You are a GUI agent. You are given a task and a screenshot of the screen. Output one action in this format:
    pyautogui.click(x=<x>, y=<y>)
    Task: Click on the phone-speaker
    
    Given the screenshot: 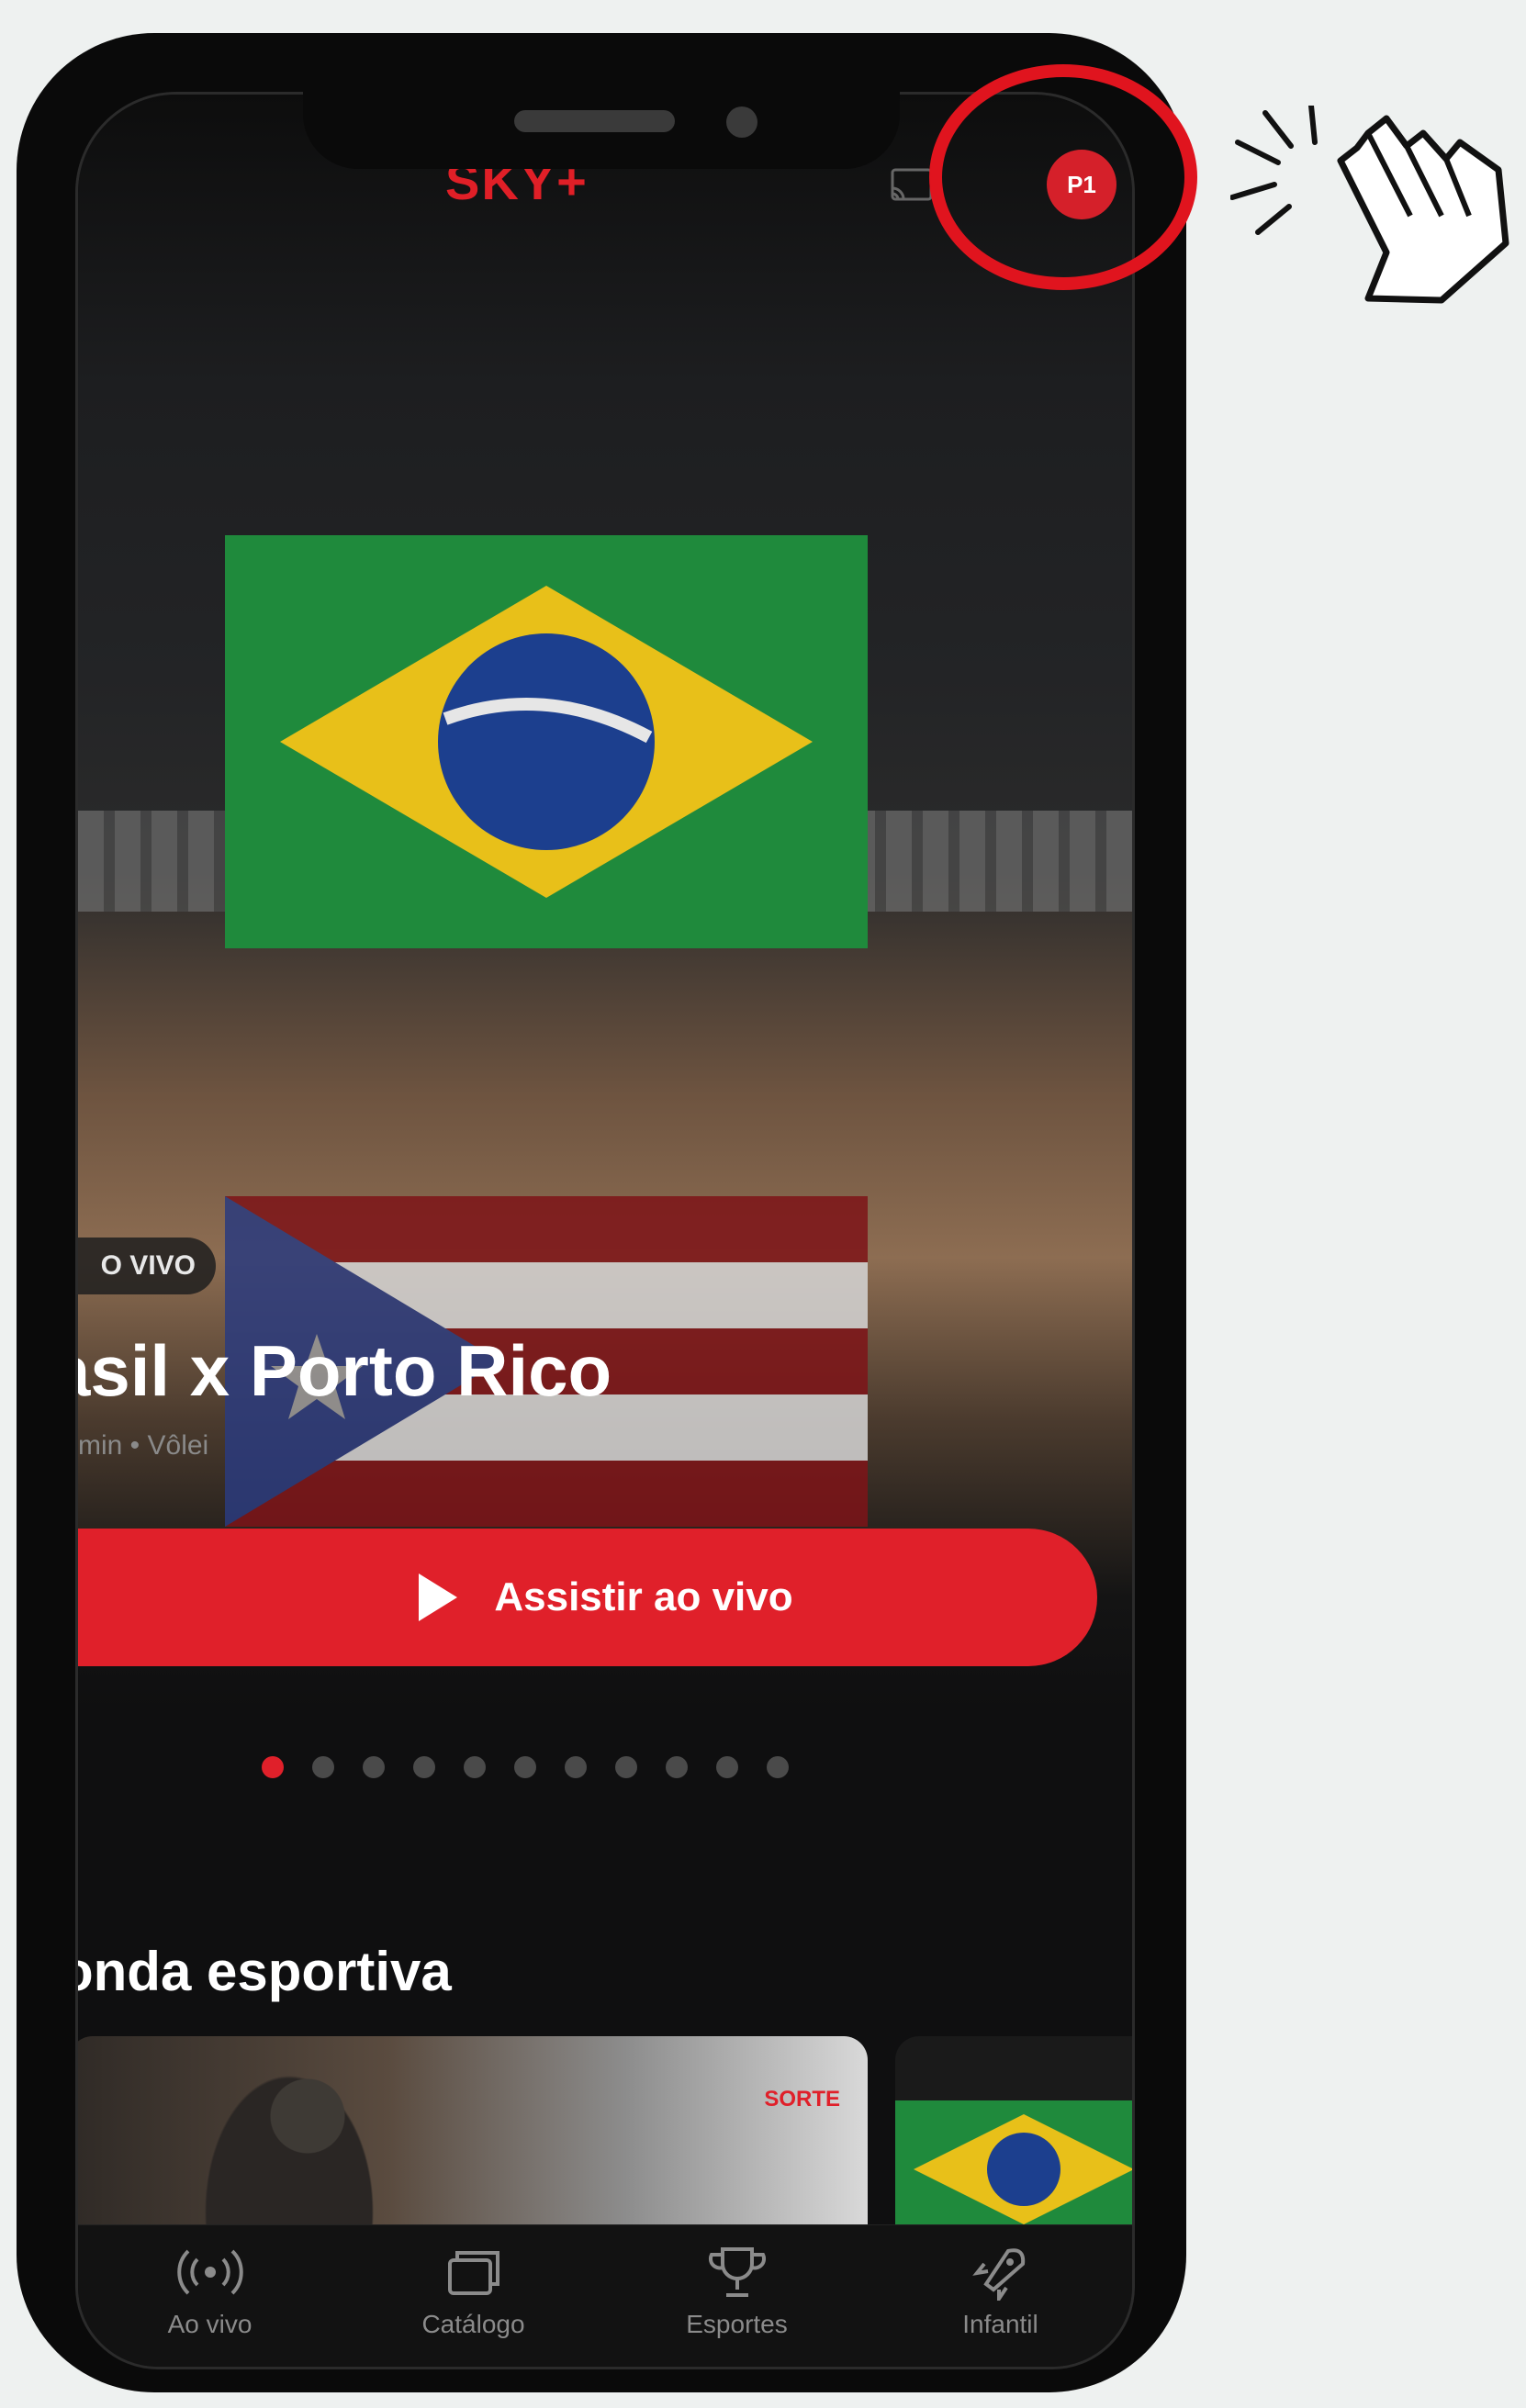 What is the action you would take?
    pyautogui.click(x=594, y=121)
    